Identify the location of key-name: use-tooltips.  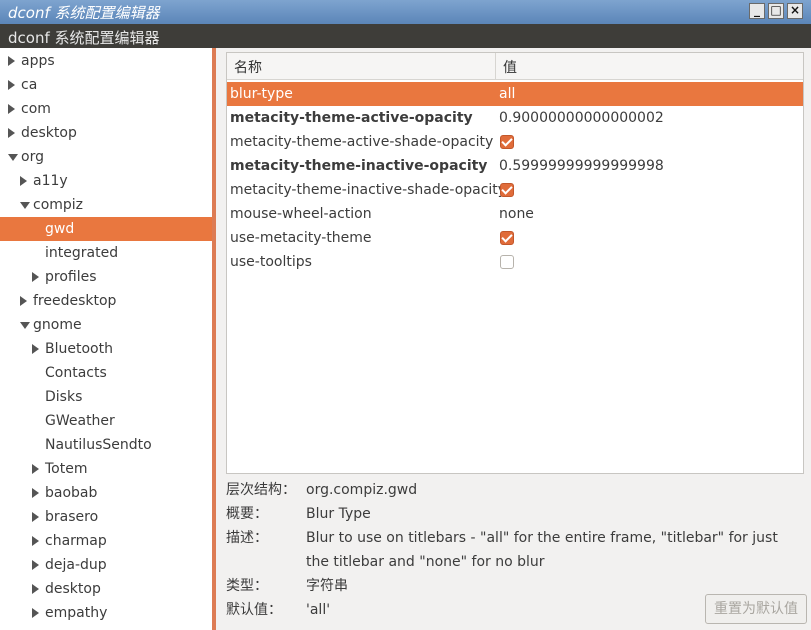
(271, 262).